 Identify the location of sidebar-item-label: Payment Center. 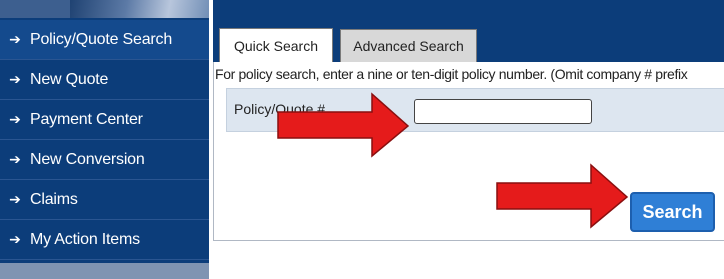
(86, 119).